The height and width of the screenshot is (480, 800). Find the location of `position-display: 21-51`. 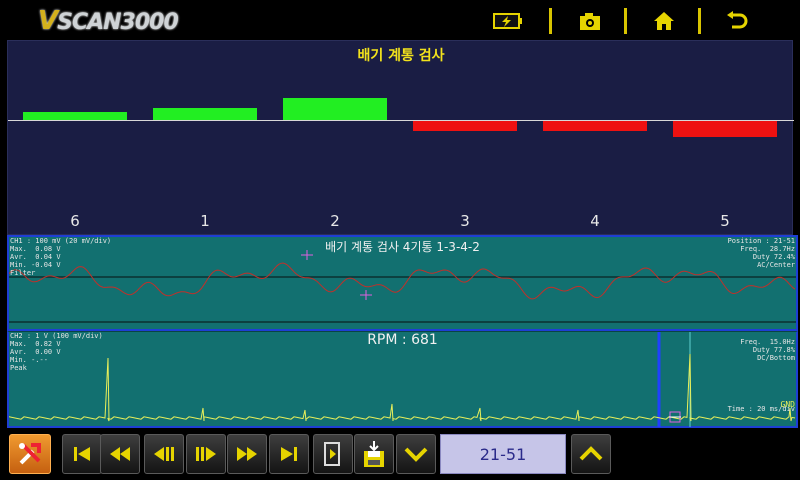

position-display: 21-51 is located at coordinates (503, 454).